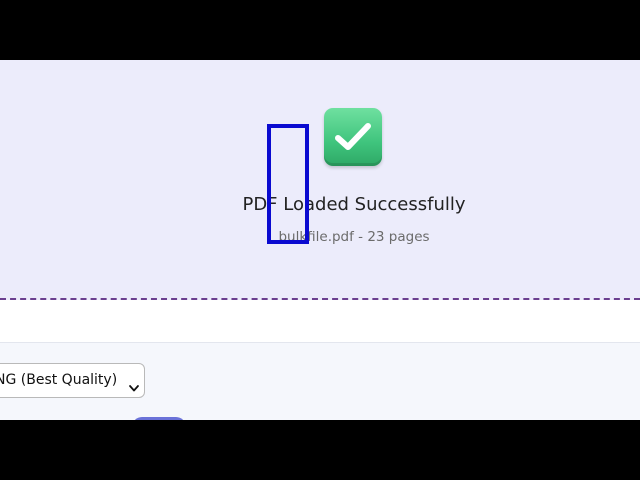 This screenshot has height=480, width=640. What do you see at coordinates (320, 450) in the screenshot?
I see `letterbox-bottom` at bounding box center [320, 450].